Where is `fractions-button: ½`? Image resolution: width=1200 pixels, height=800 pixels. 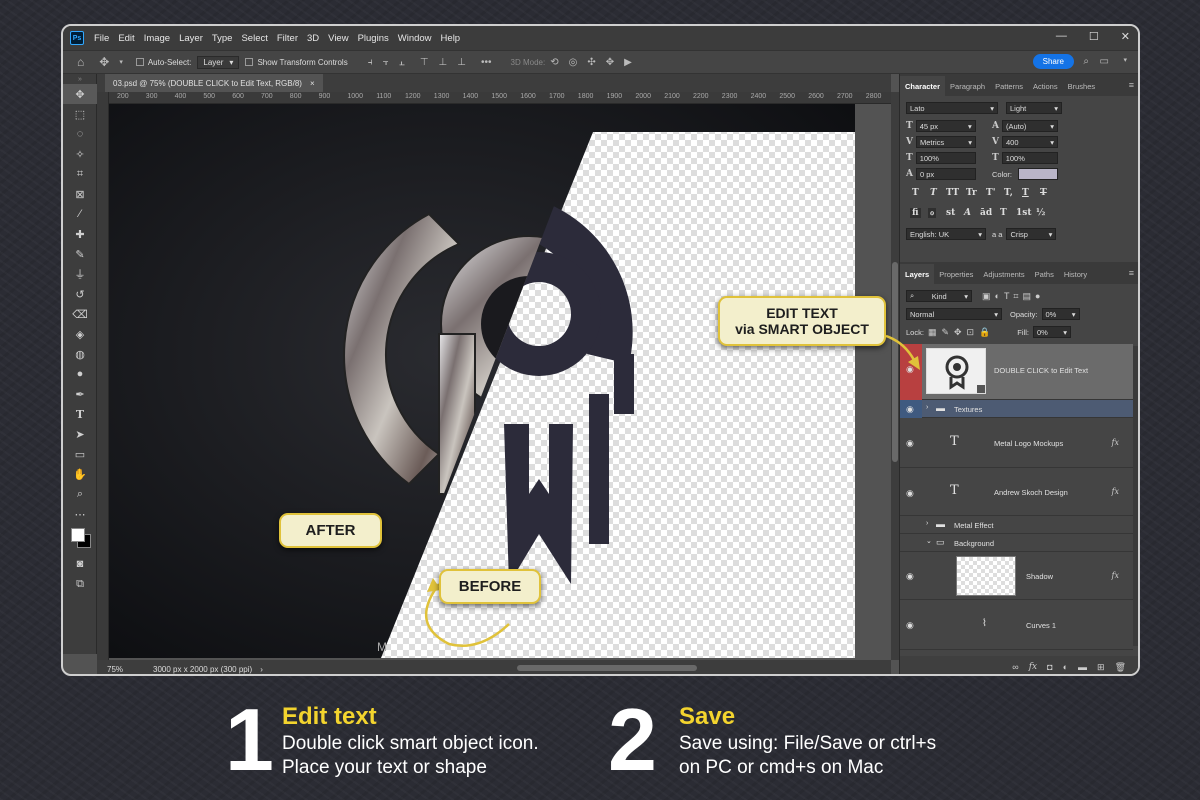
fractions-button: ½ is located at coordinates (1040, 213).